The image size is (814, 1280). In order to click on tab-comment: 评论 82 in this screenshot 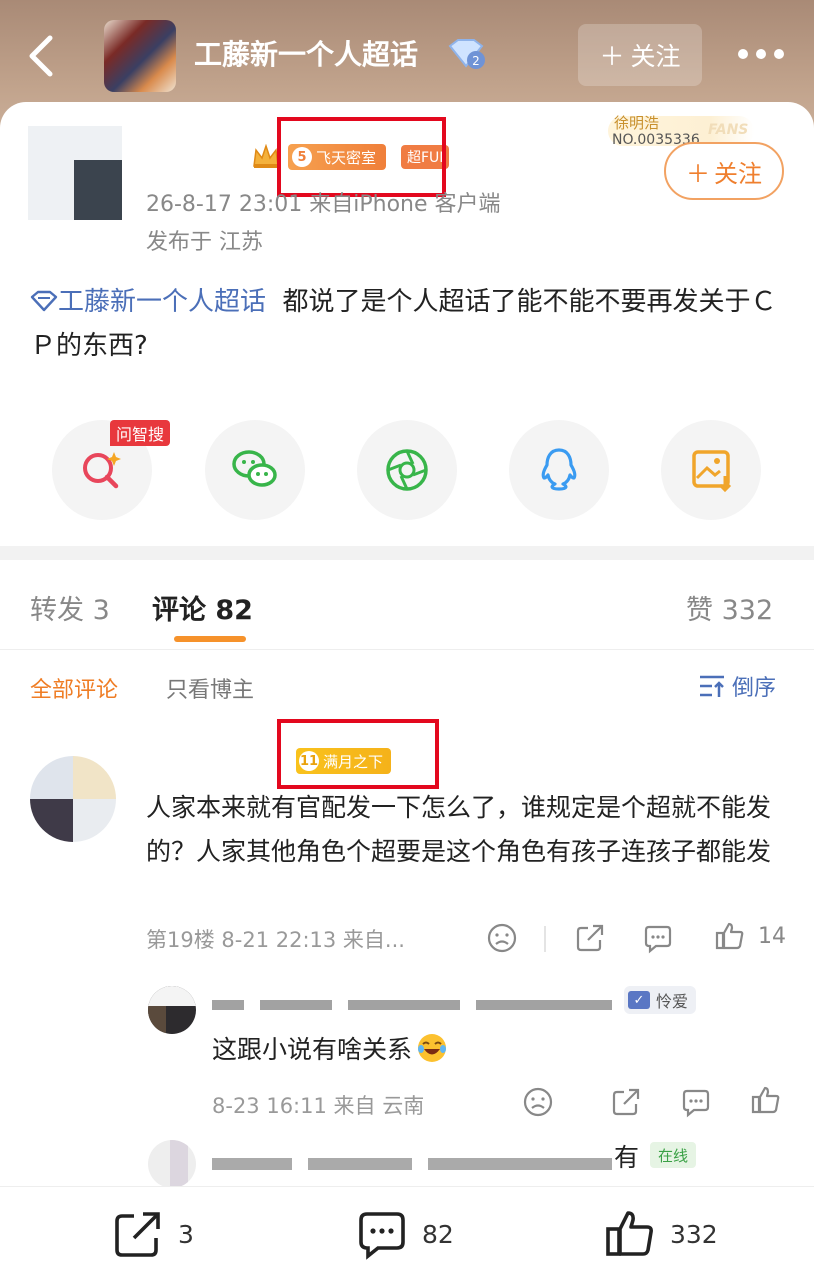, I will do `click(202, 607)`.